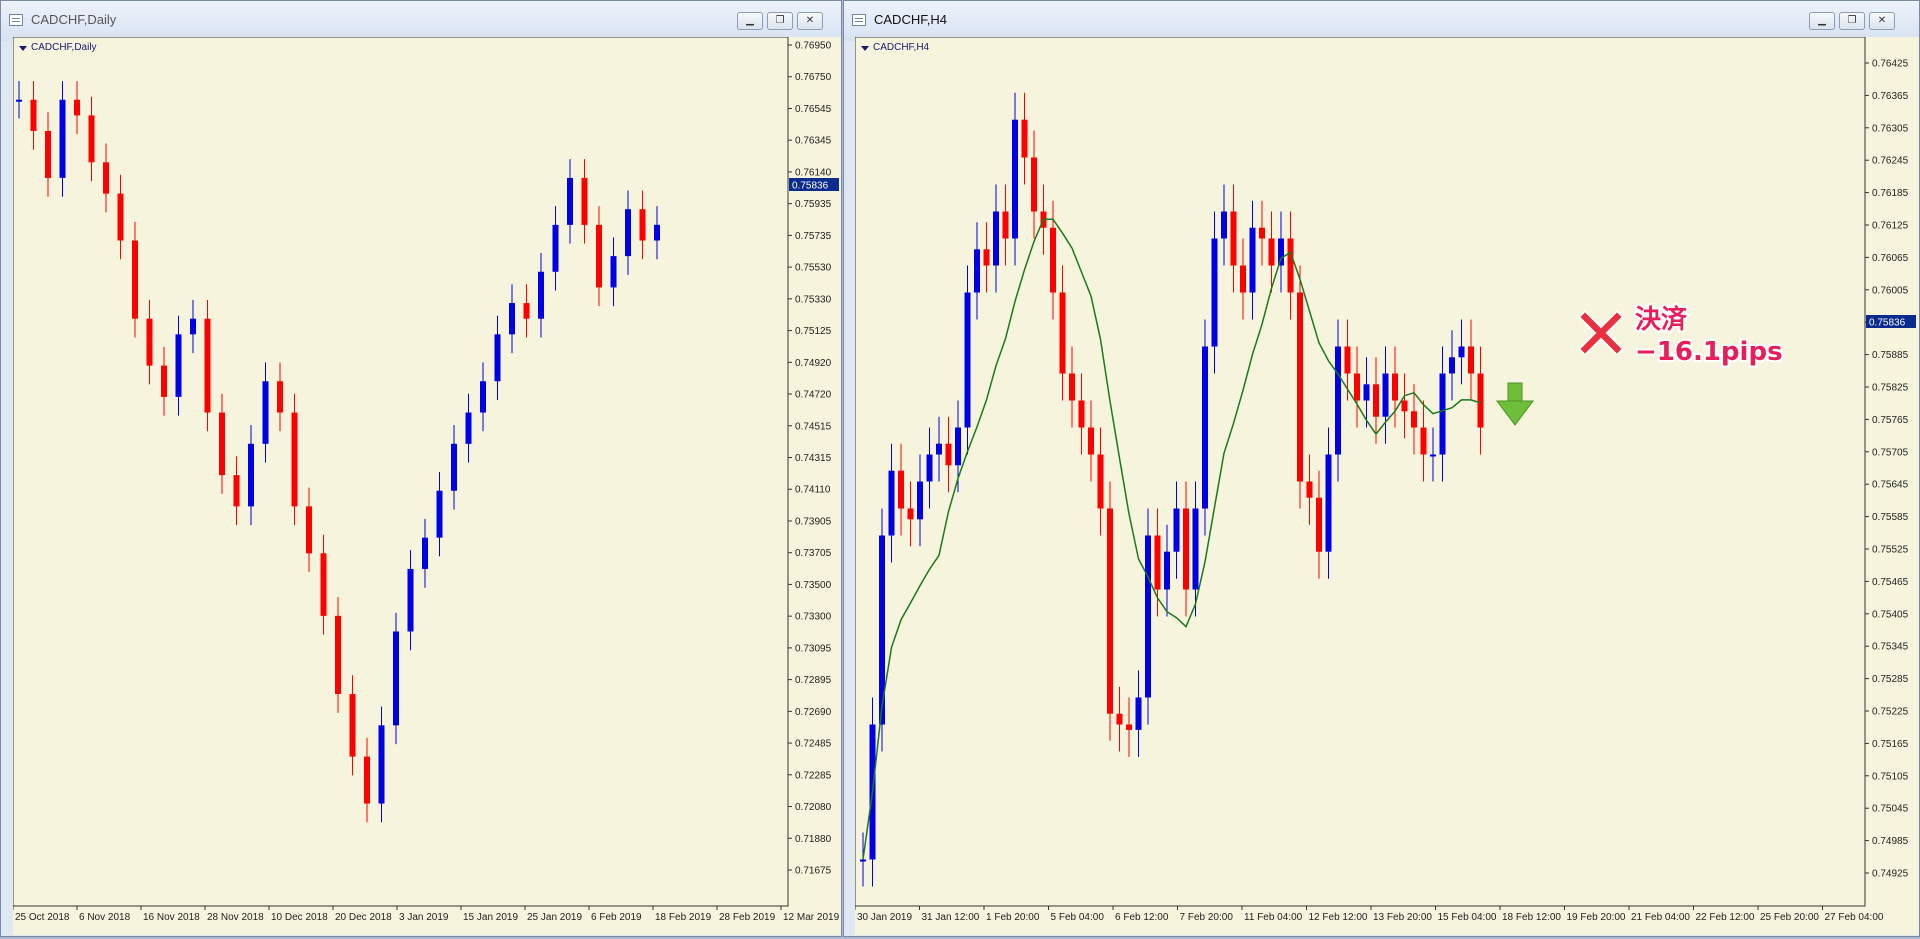  I want to click on price-label: 0.75645, so click(1890, 485).